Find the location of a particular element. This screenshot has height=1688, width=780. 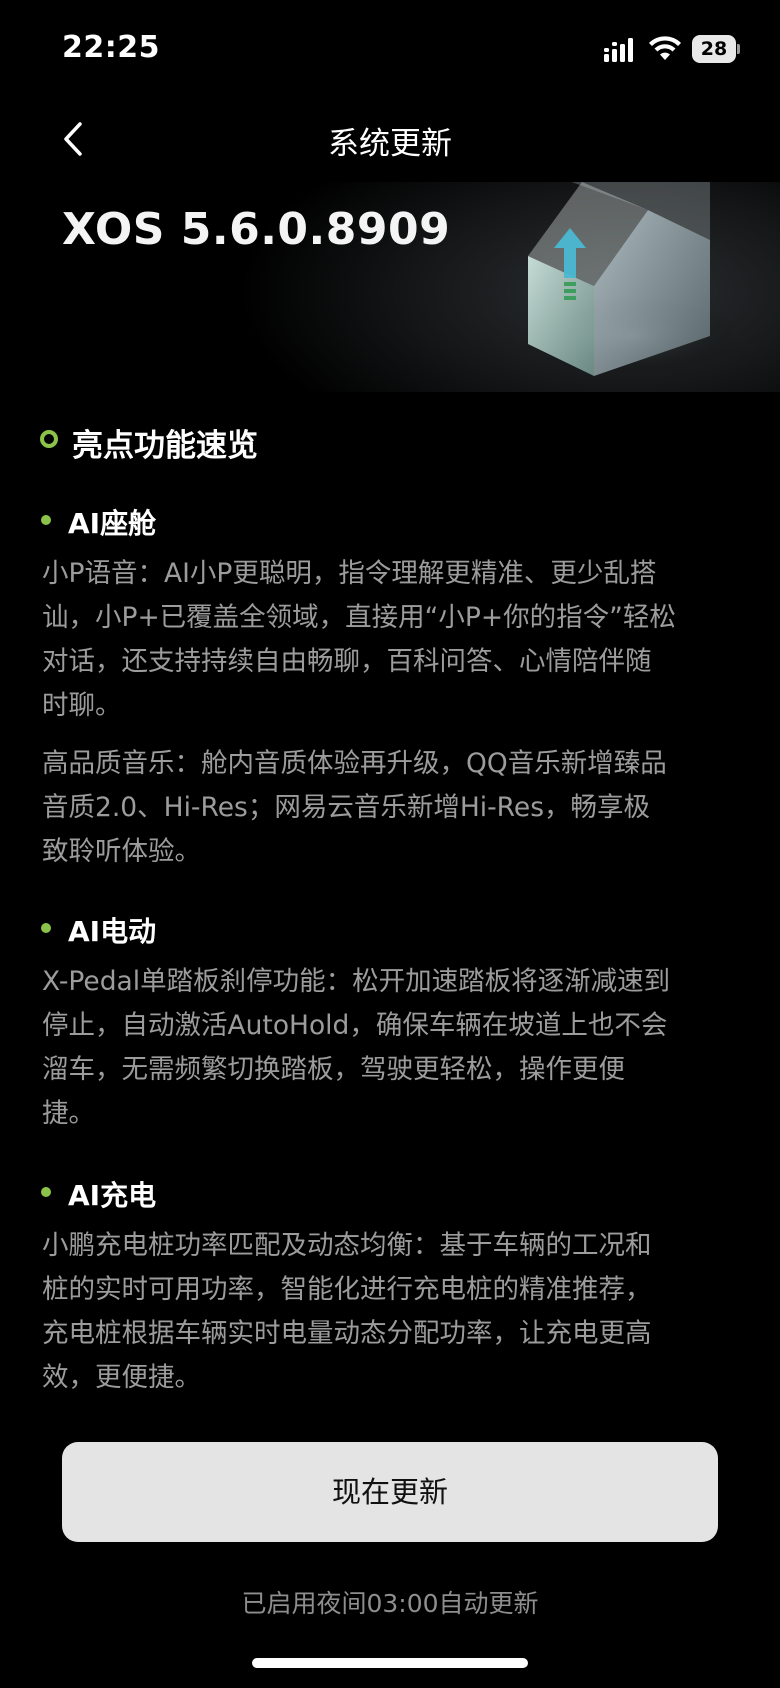

text-line: 时聊。 is located at coordinates (82, 705).